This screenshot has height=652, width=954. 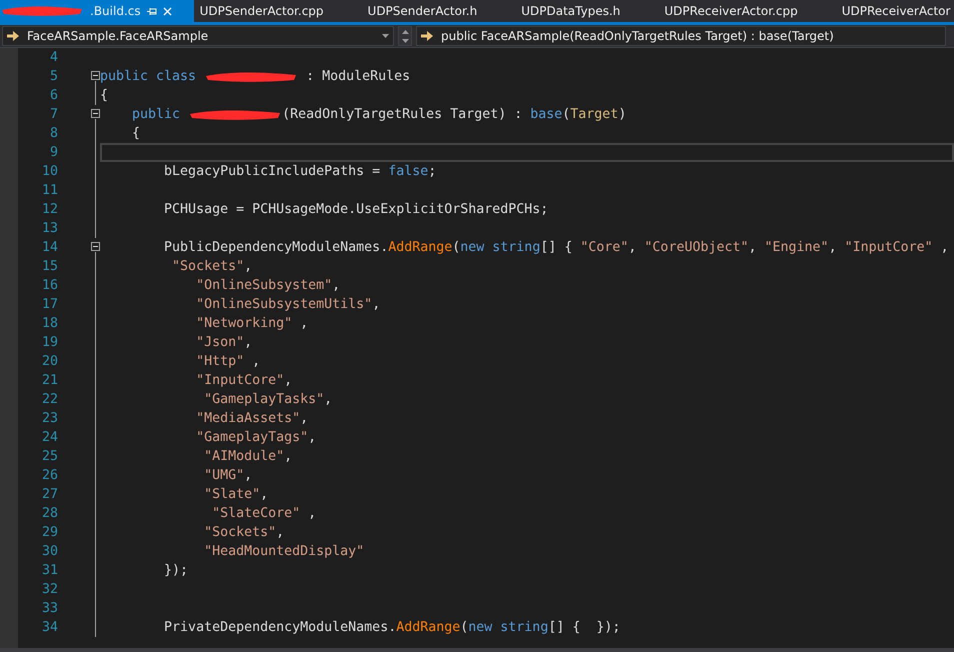 What do you see at coordinates (385, 36) in the screenshot?
I see `caret-icon` at bounding box center [385, 36].